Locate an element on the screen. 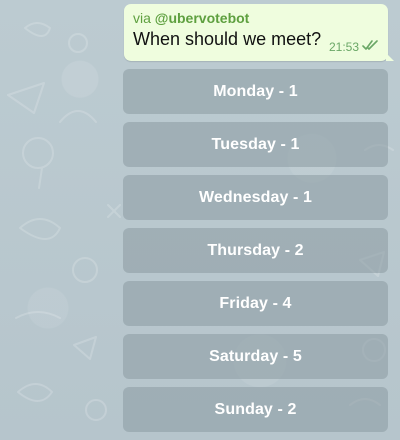 The height and width of the screenshot is (440, 400). vote-option-label: Sunday - 2 is located at coordinates (255, 409).